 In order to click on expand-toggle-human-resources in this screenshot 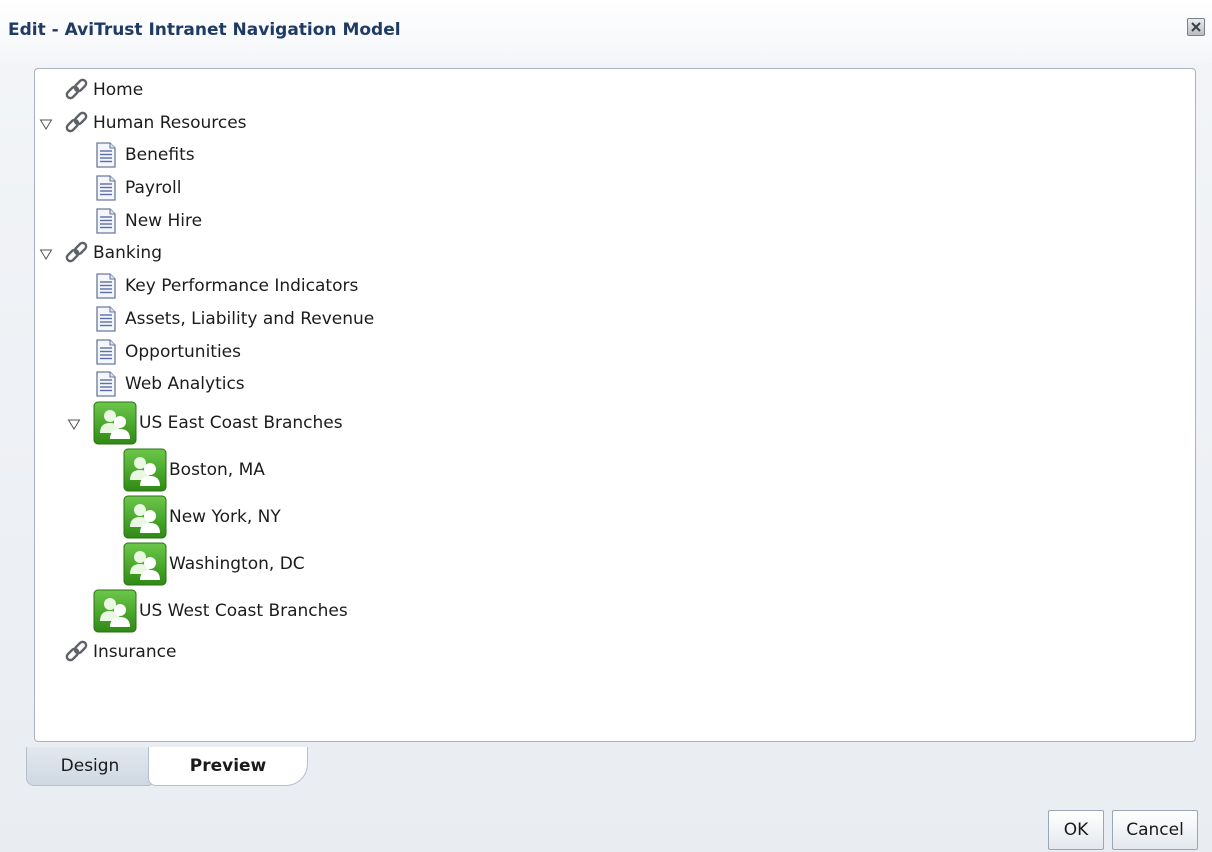, I will do `click(46, 123)`.